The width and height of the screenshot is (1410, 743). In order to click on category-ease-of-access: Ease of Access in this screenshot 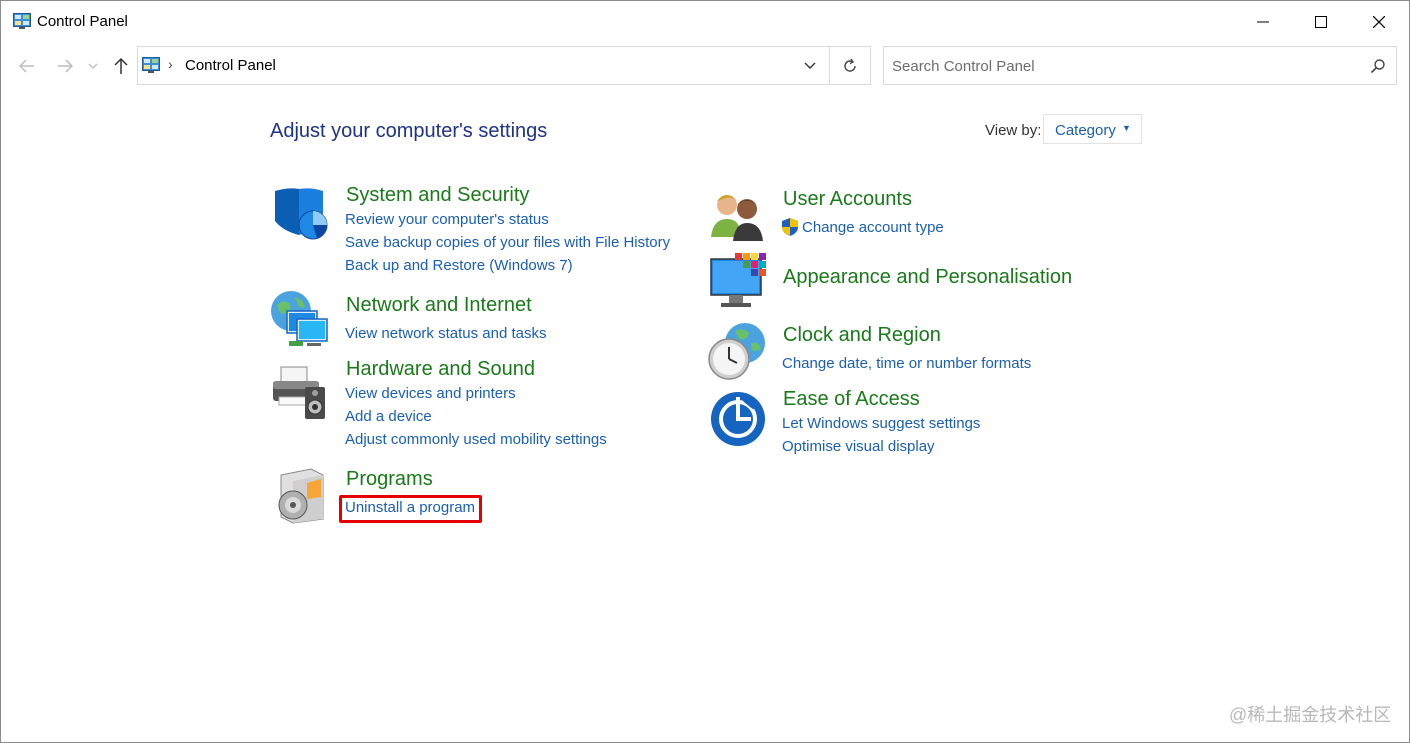, I will do `click(851, 399)`.